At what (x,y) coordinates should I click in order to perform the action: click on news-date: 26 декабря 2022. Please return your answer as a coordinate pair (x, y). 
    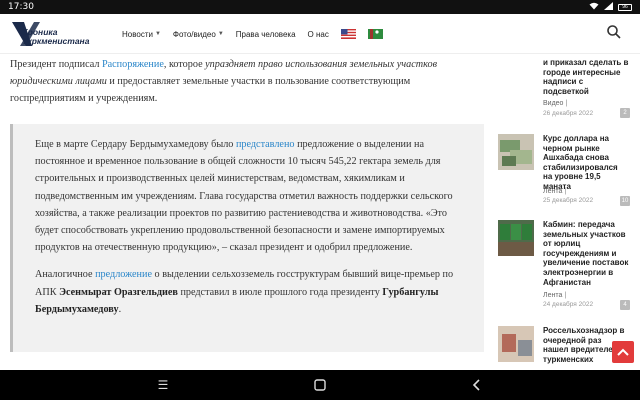
    Looking at the image, I should click on (568, 113).